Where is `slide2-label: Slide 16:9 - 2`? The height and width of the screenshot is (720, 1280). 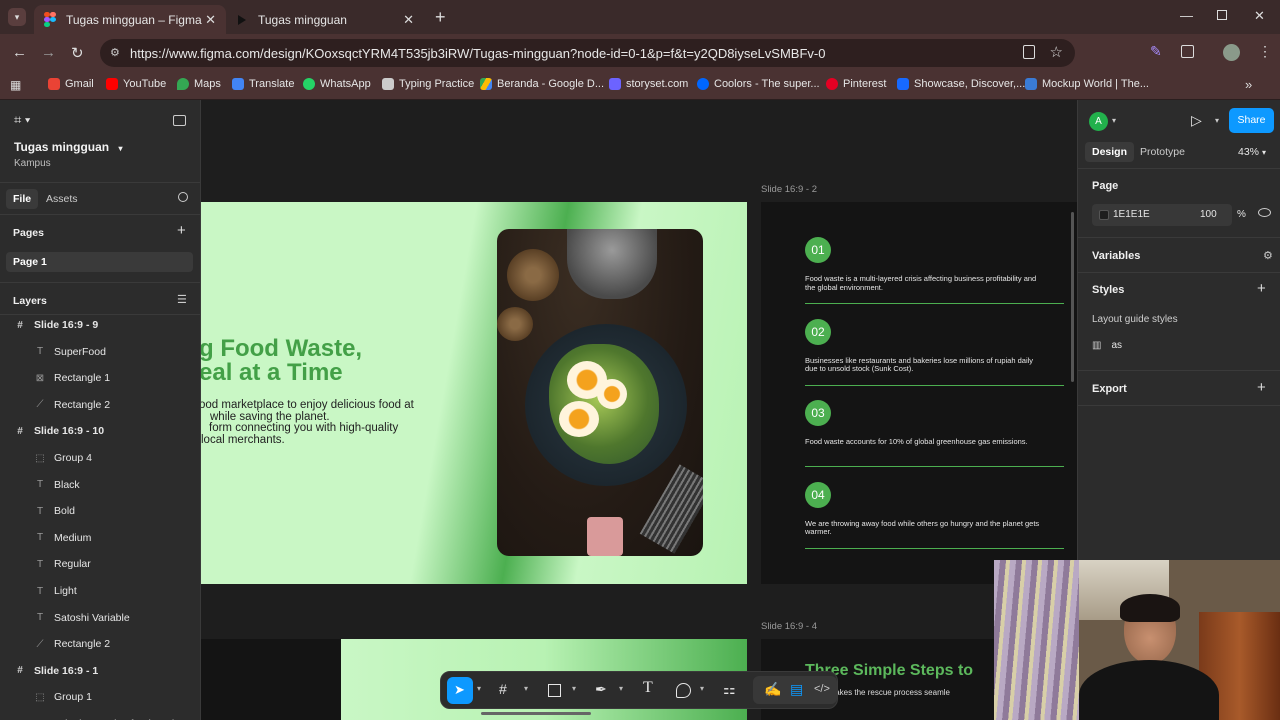
slide2-label: Slide 16:9 - 2 is located at coordinates (789, 189).